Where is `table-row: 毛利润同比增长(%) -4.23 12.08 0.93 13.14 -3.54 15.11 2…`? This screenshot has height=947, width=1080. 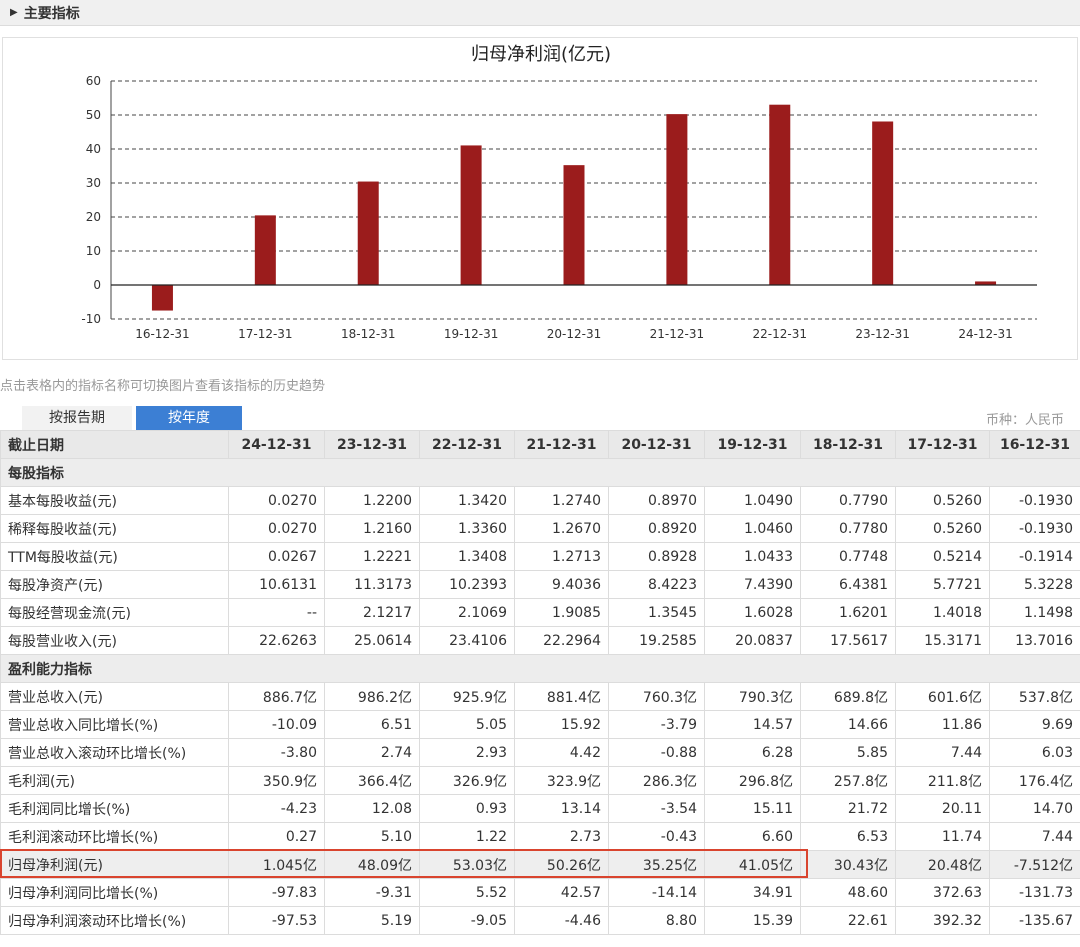
table-row: 毛利润同比增长(%) -4.23 12.08 0.93 13.14 -3.54 15.11 2… is located at coordinates (540, 808).